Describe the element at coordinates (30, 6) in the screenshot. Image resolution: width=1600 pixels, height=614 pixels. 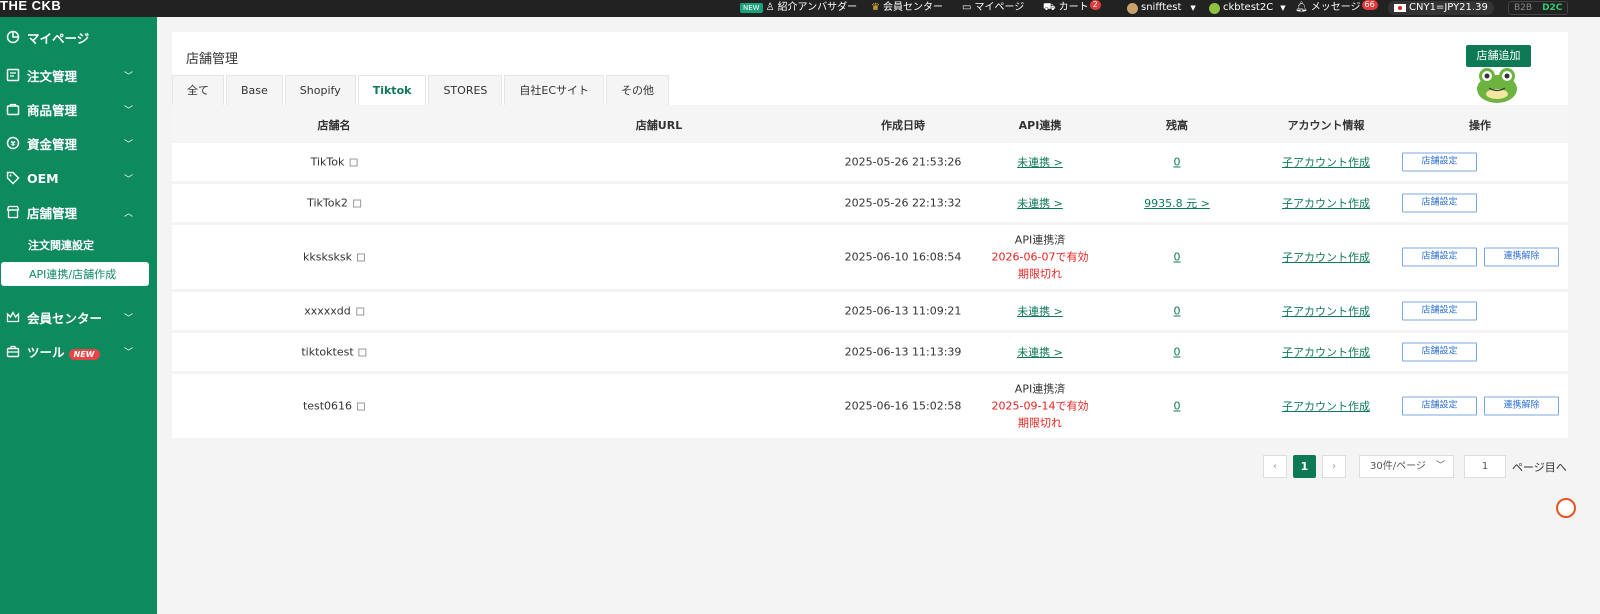
I see `logo: THE CKB` at that location.